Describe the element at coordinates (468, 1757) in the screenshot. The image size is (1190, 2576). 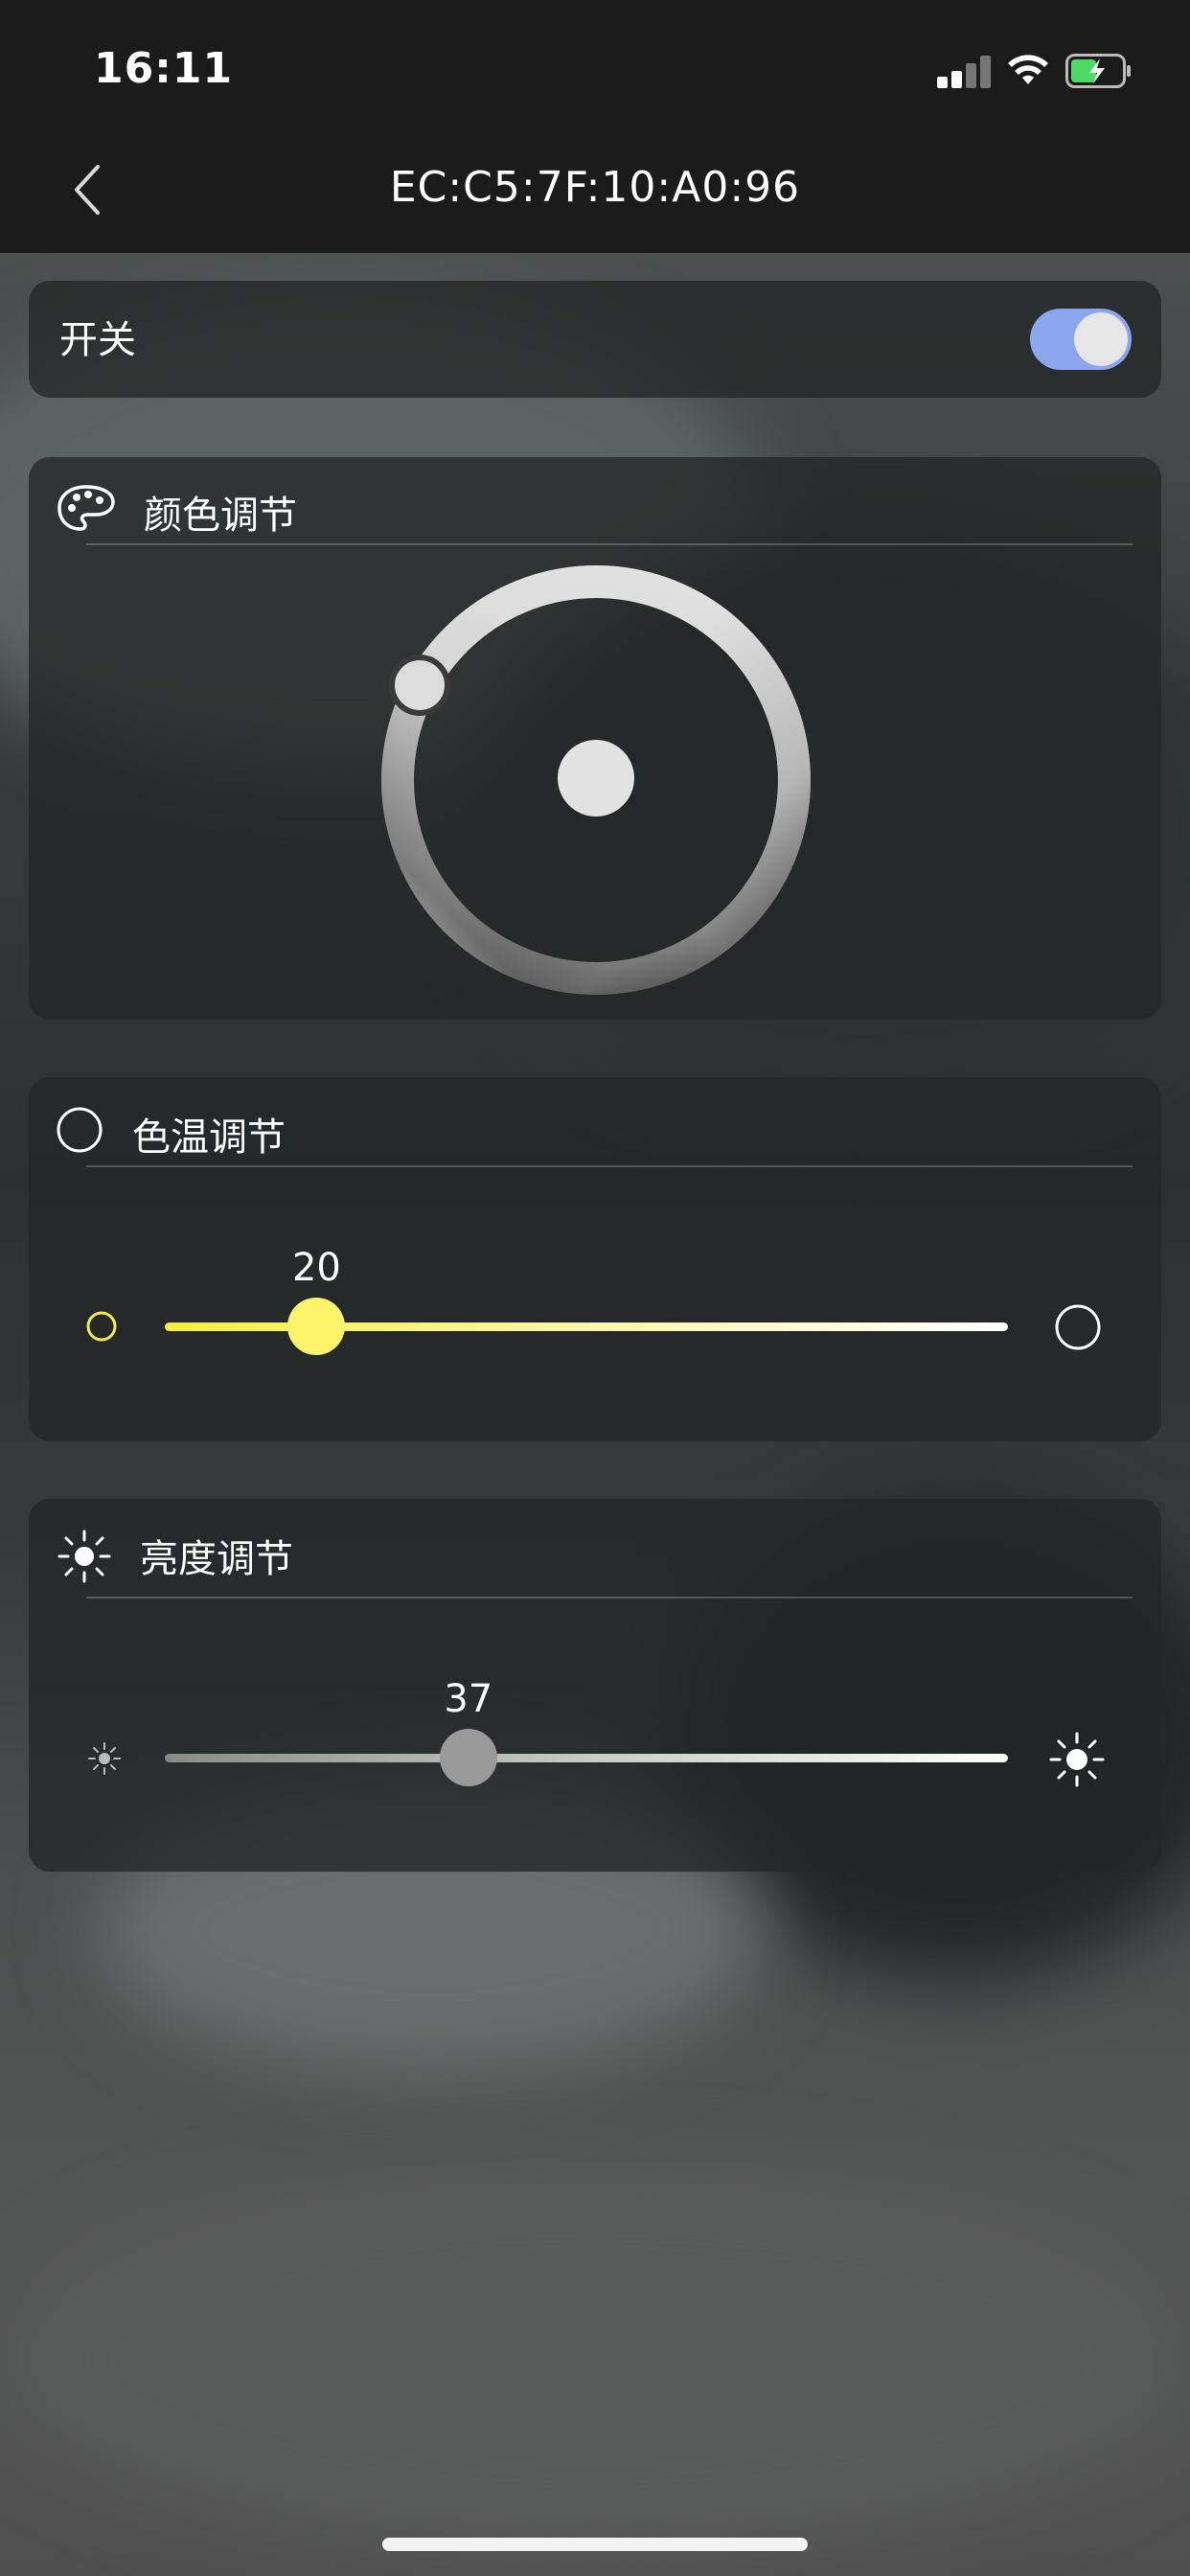
I see `brightness-slider-thumb` at that location.